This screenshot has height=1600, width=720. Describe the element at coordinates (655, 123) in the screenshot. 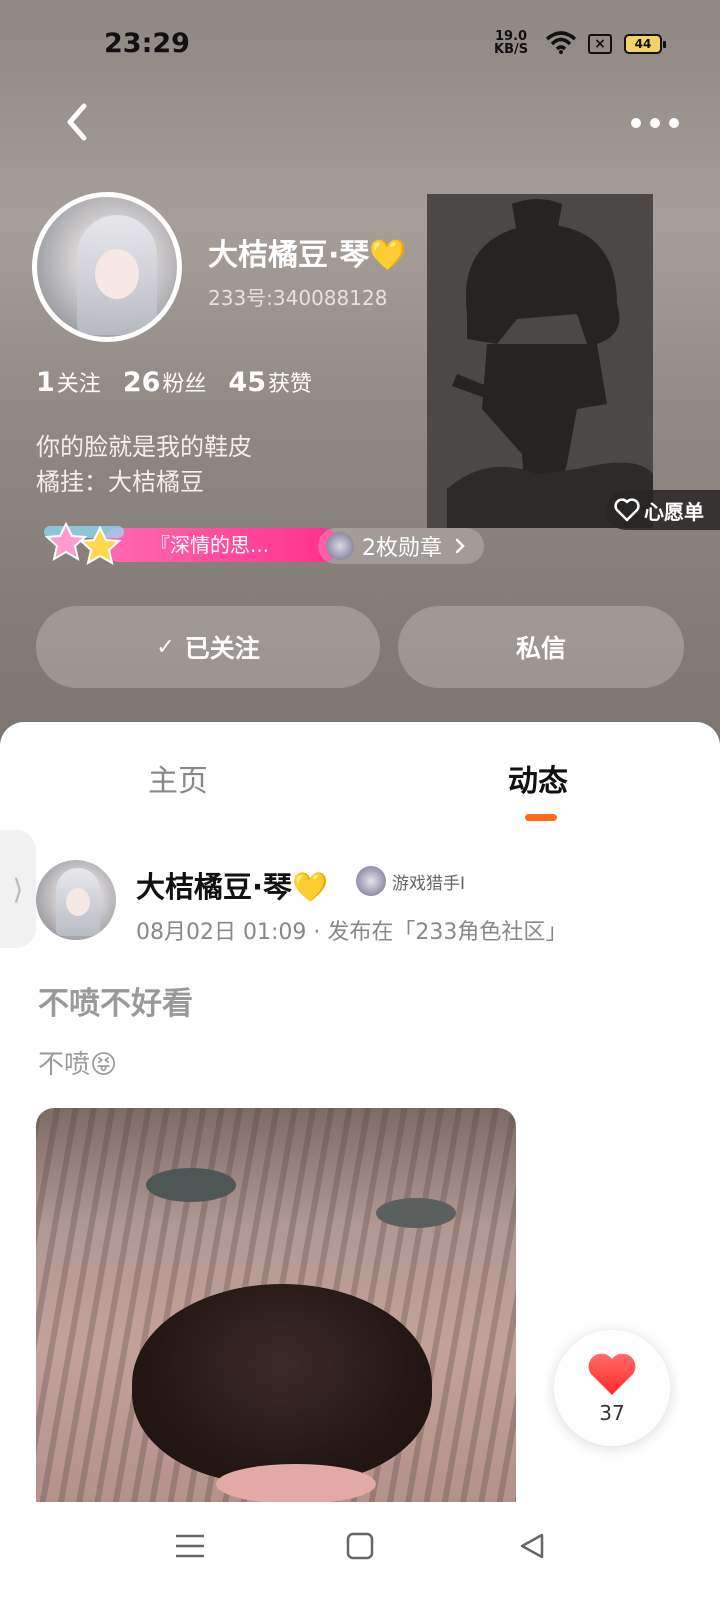

I see `more-icon` at that location.